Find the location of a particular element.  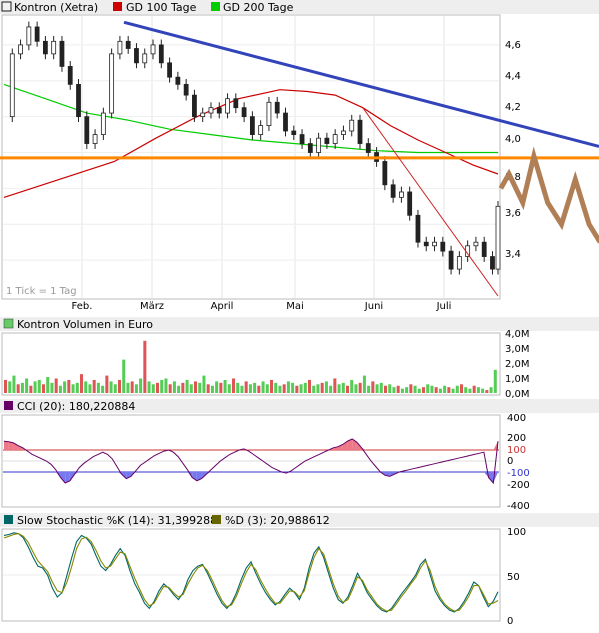

x-tick-feb: Feb. is located at coordinates (82, 306).